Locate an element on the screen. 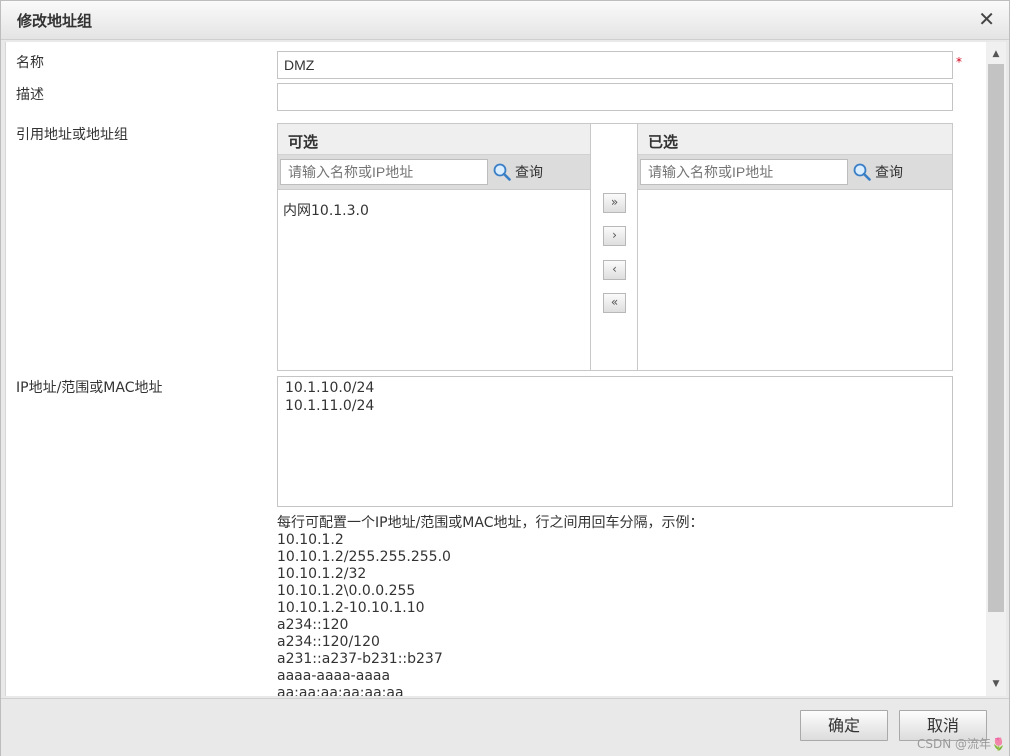 Image resolution: width=1010 pixels, height=756 pixels. list-item: 内网10.1.3.0 is located at coordinates (326, 210).